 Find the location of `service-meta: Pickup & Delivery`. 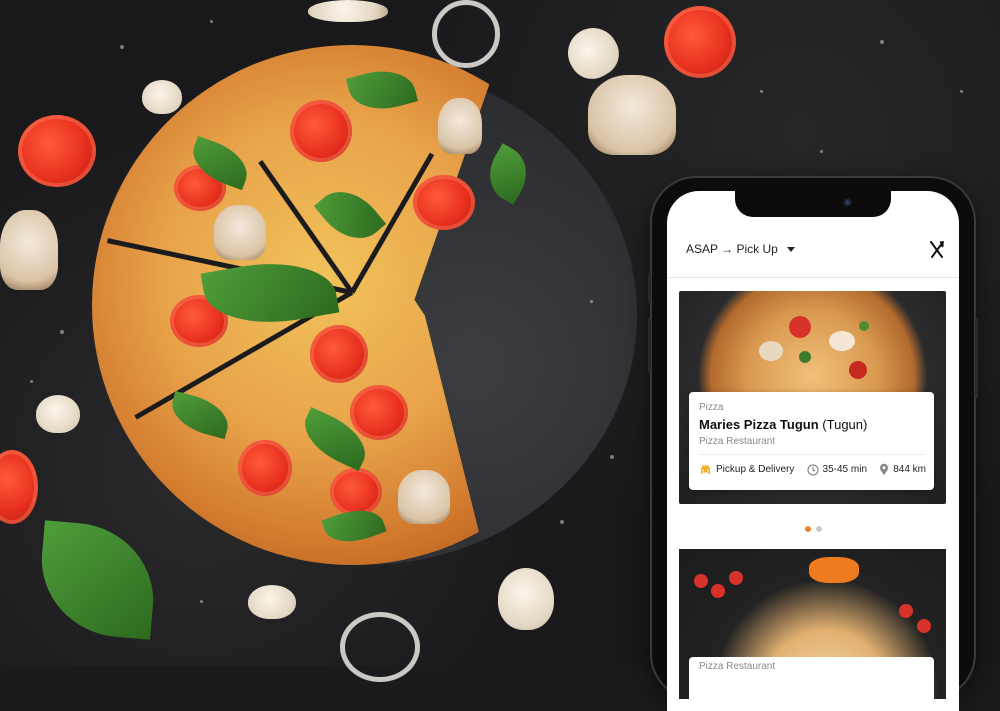

service-meta: Pickup & Delivery is located at coordinates (746, 470).